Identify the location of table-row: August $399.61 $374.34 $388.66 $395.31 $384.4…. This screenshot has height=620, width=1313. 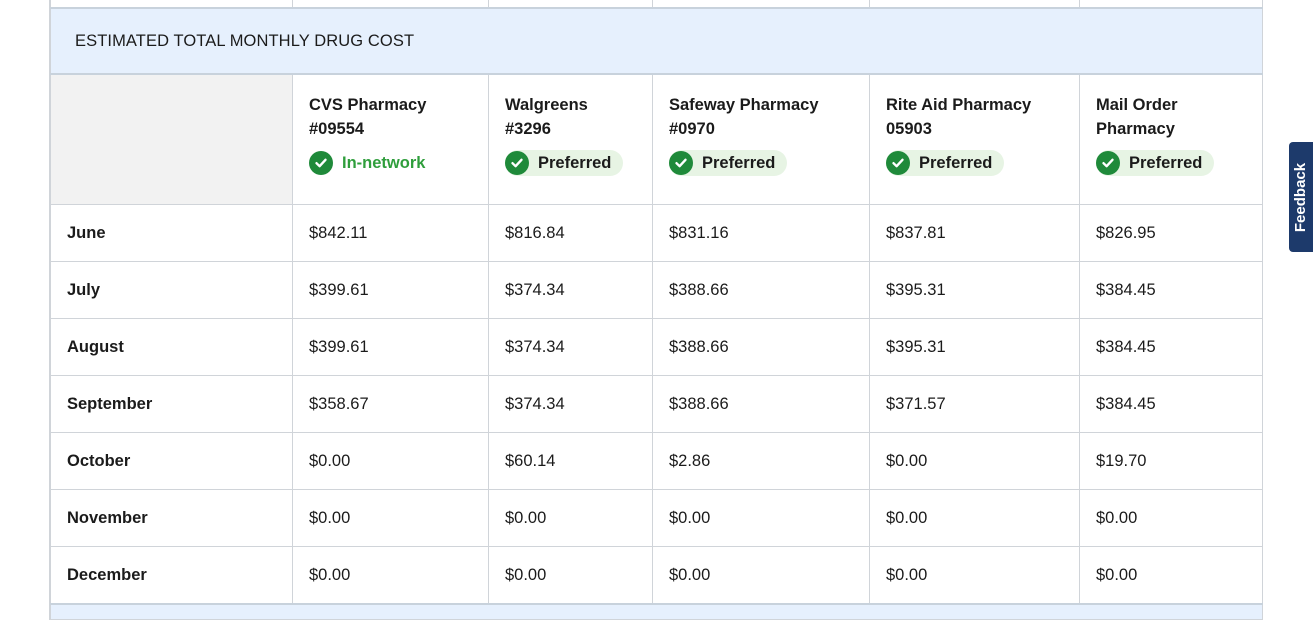
(656, 347).